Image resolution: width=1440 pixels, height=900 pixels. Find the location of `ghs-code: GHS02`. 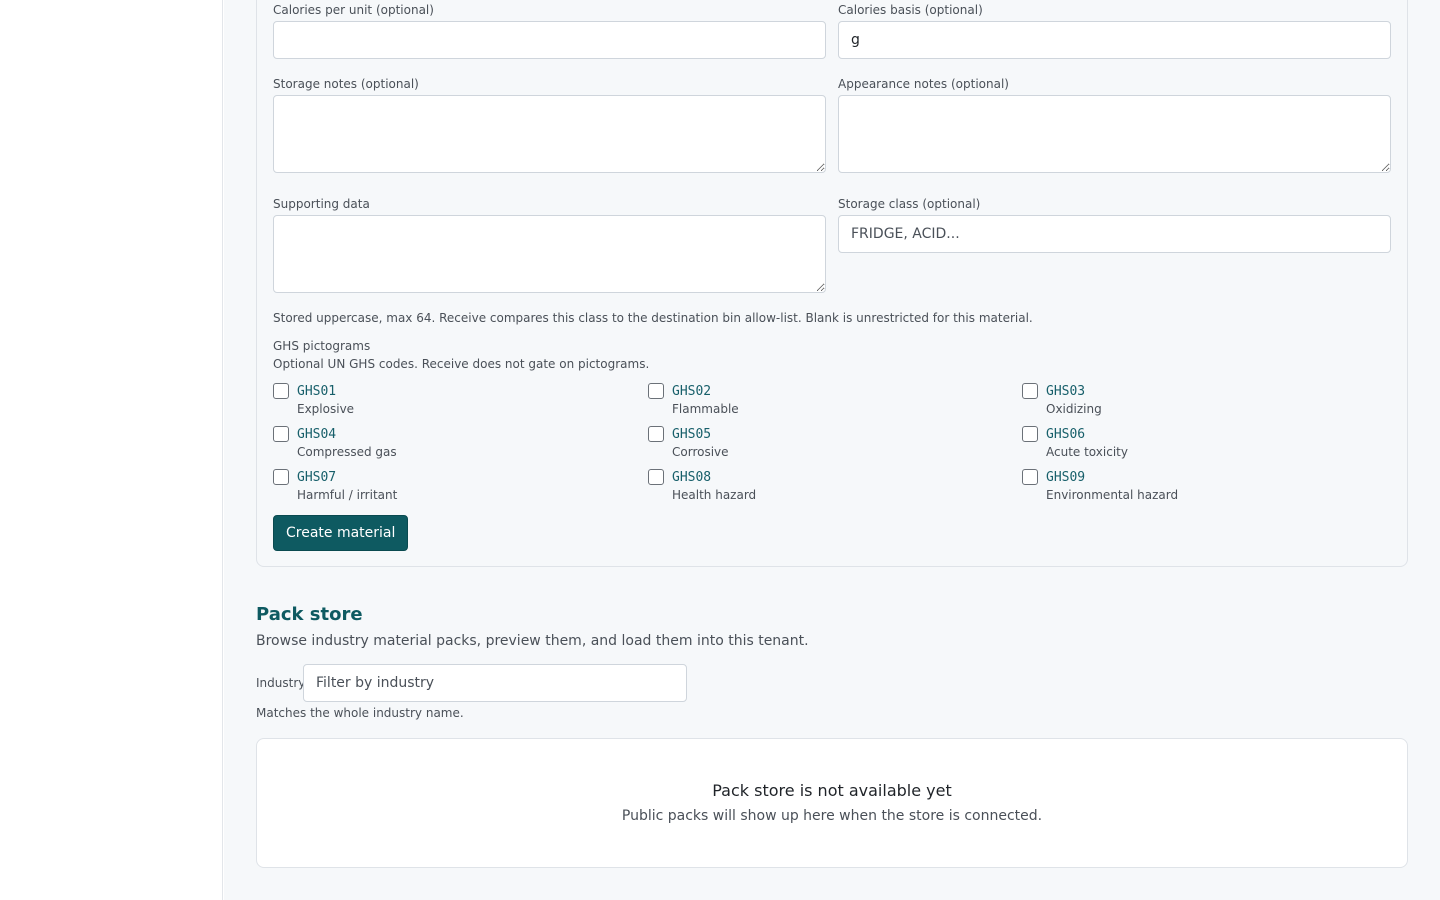

ghs-code: GHS02 is located at coordinates (692, 391).